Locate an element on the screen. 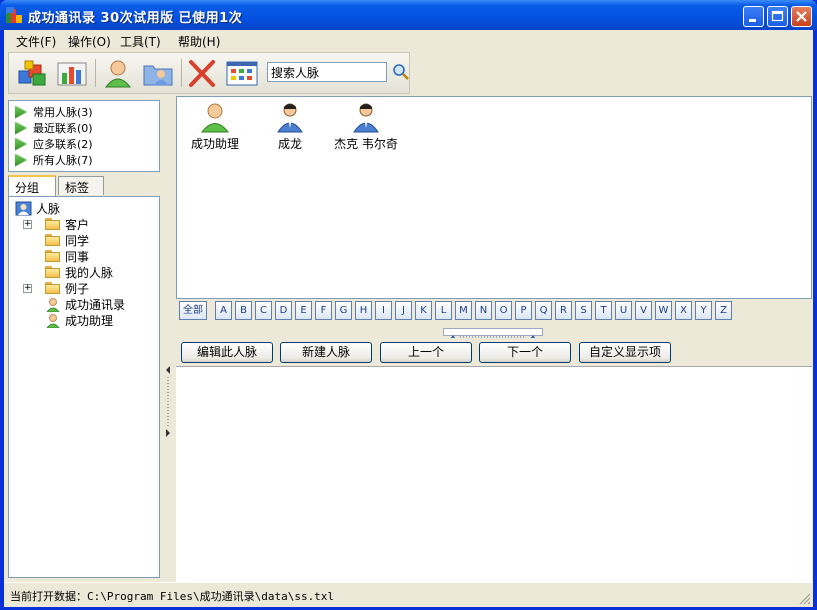 The height and width of the screenshot is (610, 817). tab-tags: 标签 is located at coordinates (81, 185).